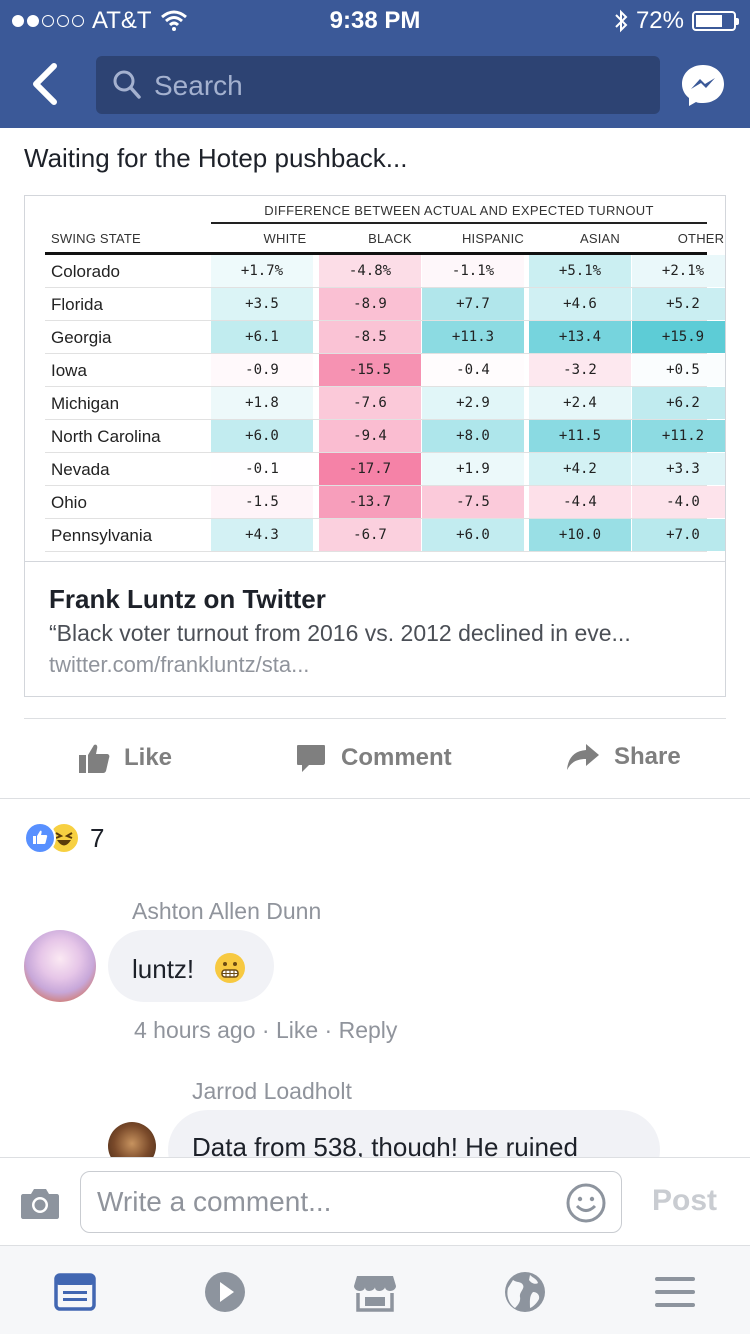 The width and height of the screenshot is (750, 1334). What do you see at coordinates (525, 1292) in the screenshot?
I see `globe-notifications-icon` at bounding box center [525, 1292].